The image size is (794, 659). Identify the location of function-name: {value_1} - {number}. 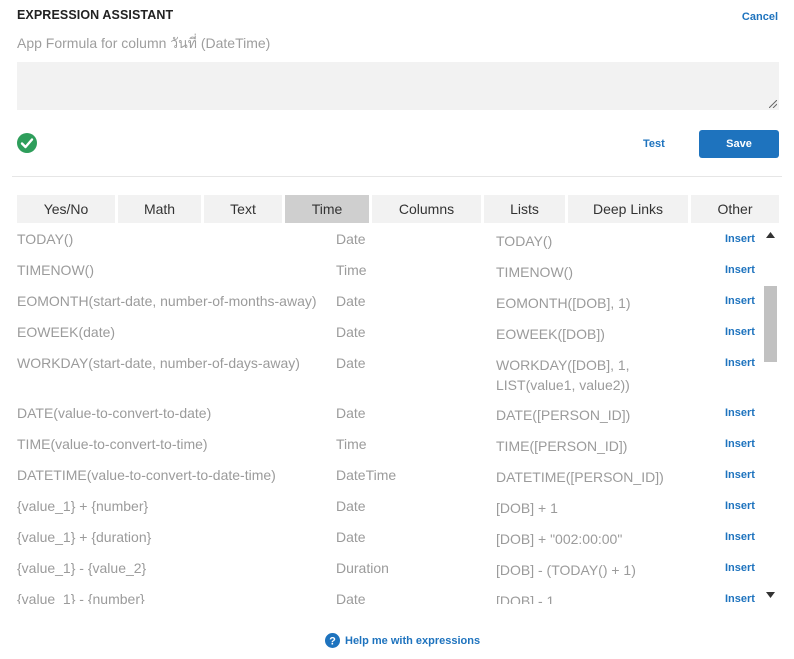
(81, 597).